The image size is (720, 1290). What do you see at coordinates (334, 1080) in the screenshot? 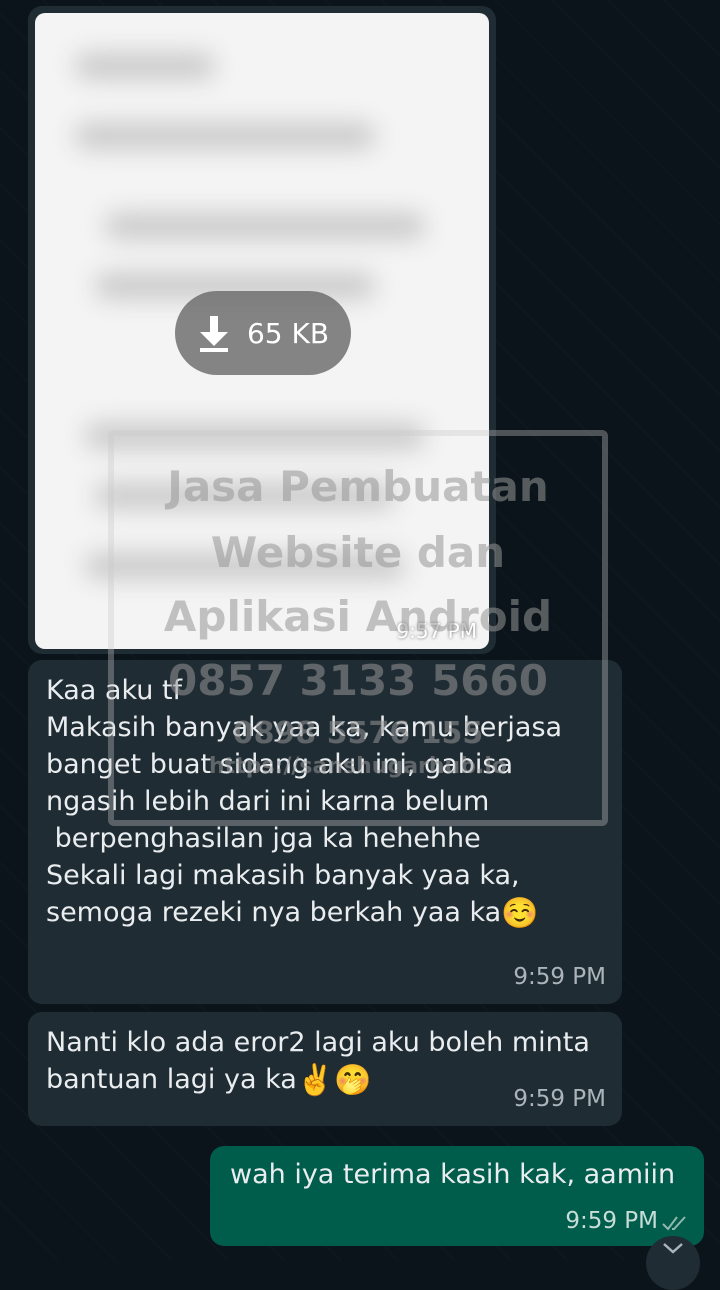
I see `victory-hand-and-face-emoji: ✌️🤭` at bounding box center [334, 1080].